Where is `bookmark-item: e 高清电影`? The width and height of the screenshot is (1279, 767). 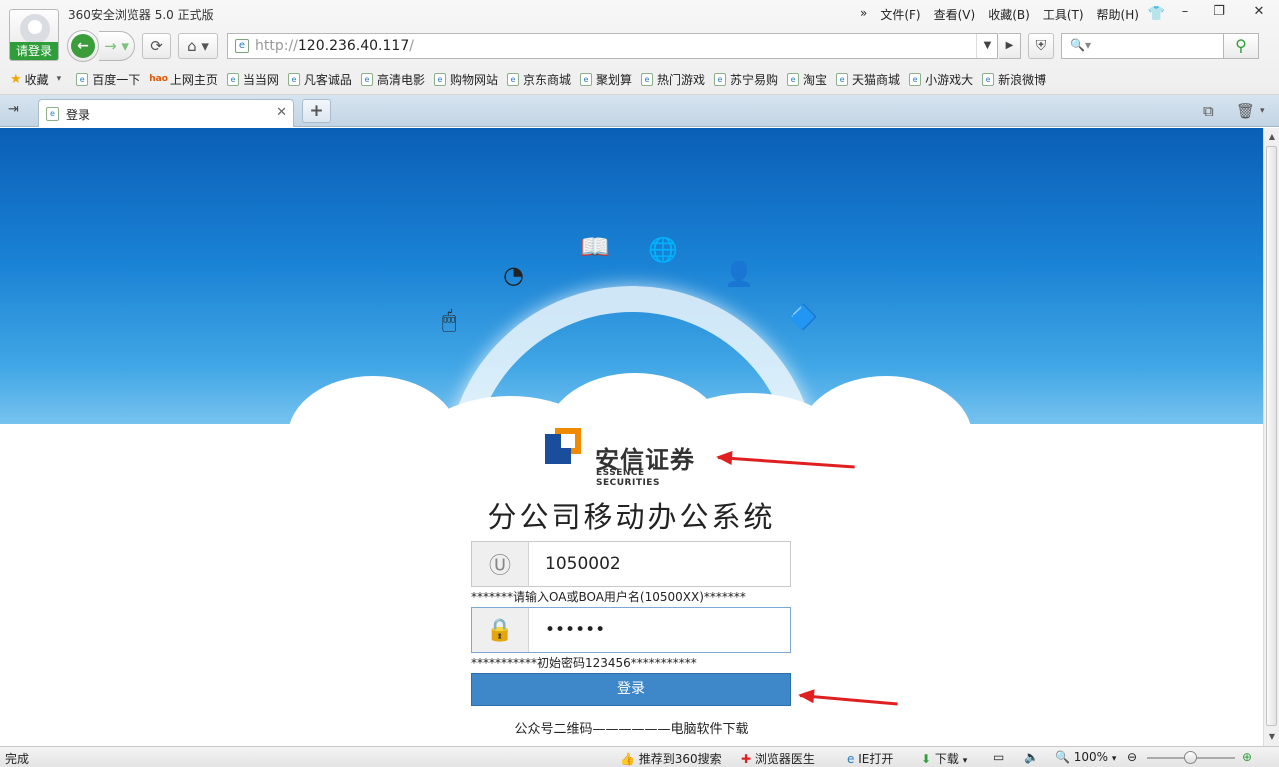 bookmark-item: e 高清电影 is located at coordinates (392, 79).